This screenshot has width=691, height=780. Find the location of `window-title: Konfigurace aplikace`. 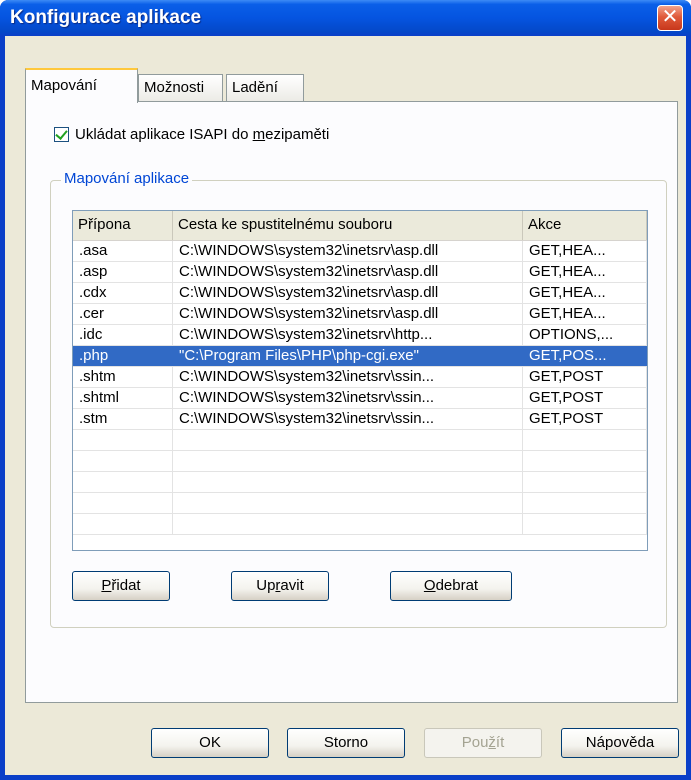

window-title: Konfigurace aplikace is located at coordinates (106, 17).